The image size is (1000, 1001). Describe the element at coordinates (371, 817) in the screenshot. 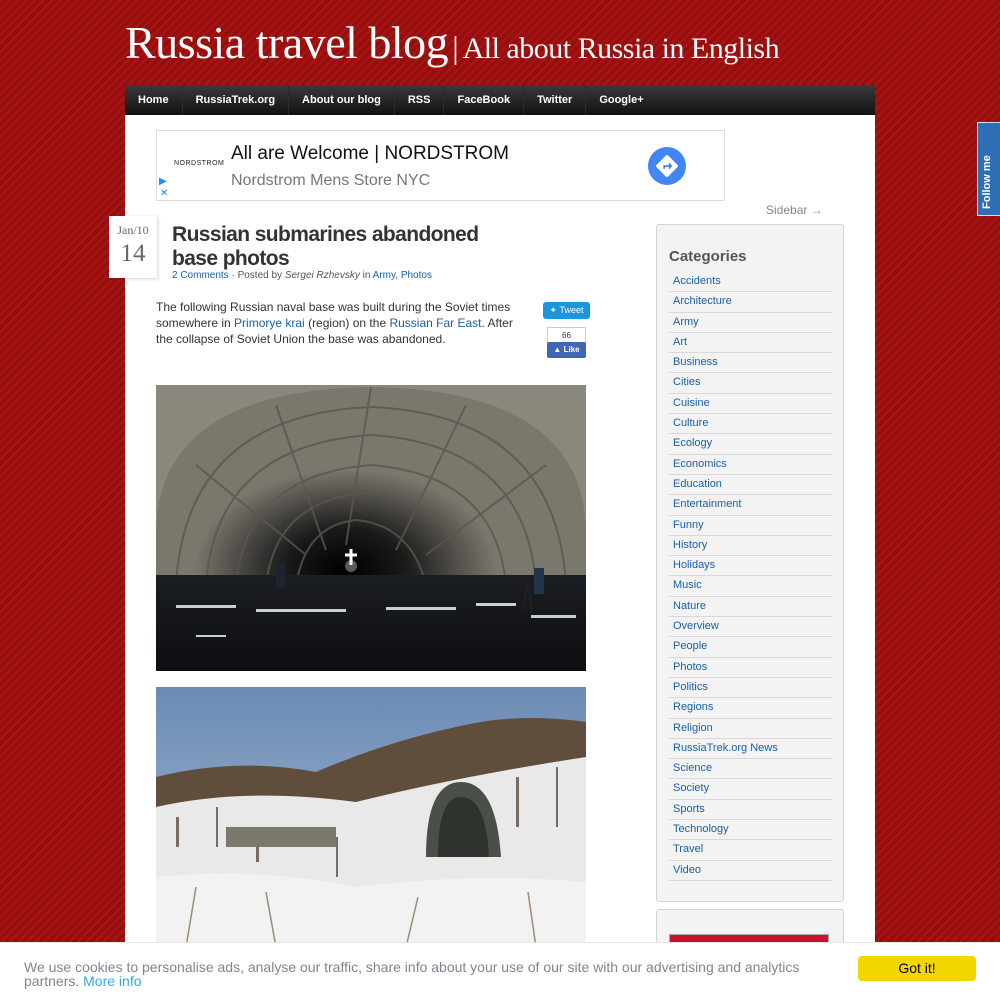

I see `photo-snowy-hillside` at that location.